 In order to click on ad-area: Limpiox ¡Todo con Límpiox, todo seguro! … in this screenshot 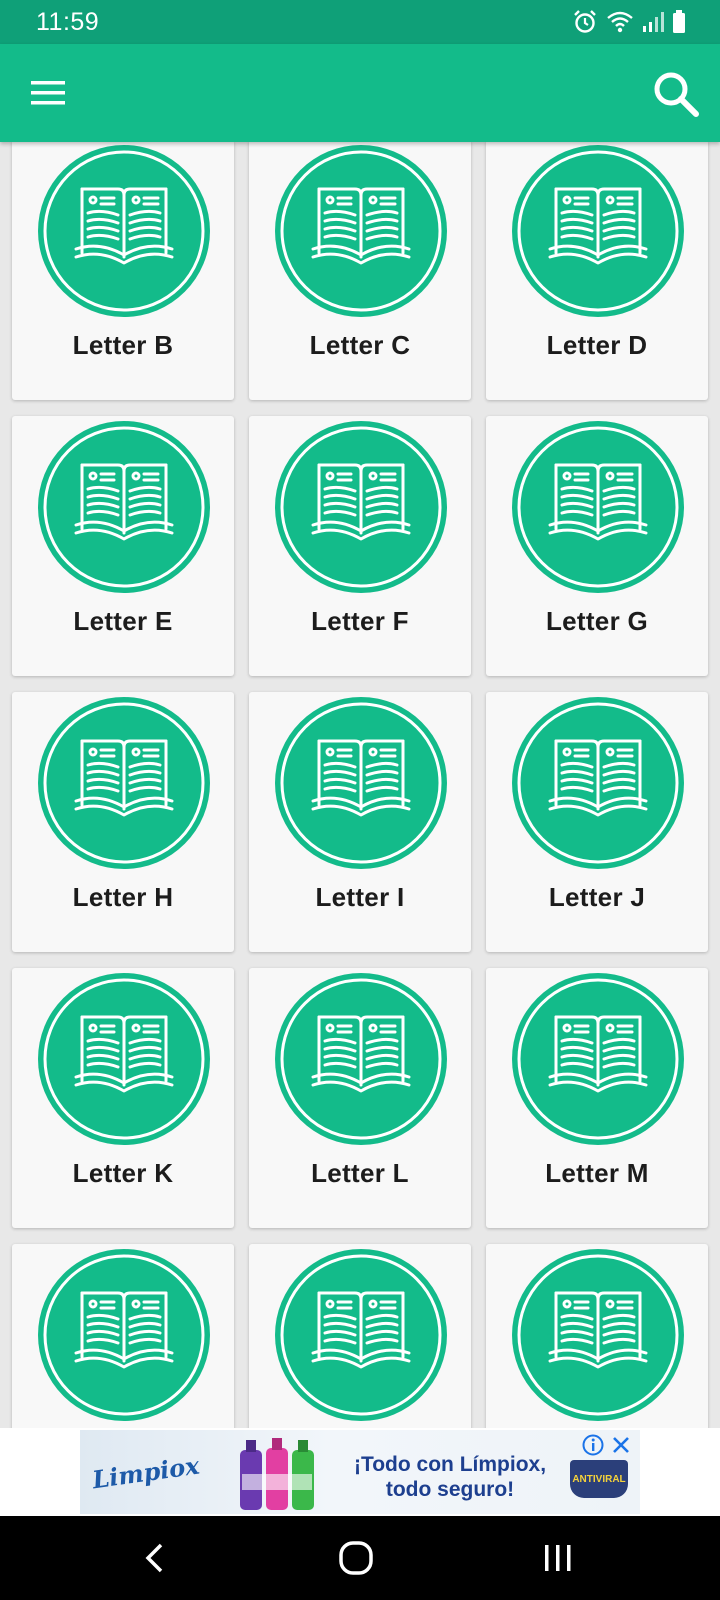, I will do `click(360, 1472)`.